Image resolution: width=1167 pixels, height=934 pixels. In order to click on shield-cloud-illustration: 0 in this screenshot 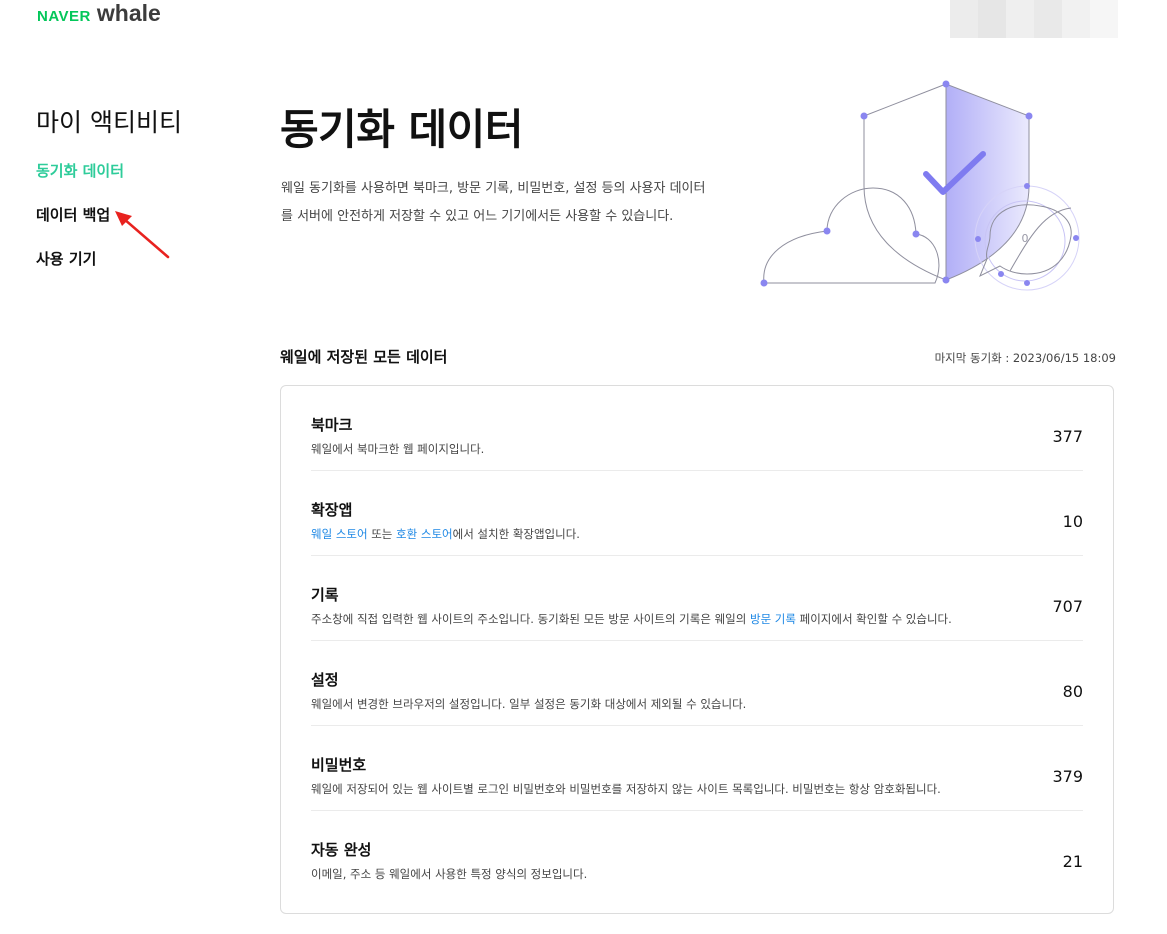, I will do `click(920, 185)`.